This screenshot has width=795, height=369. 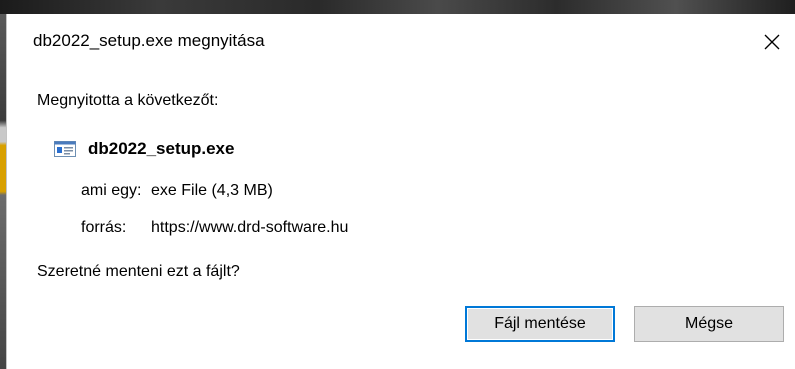 What do you see at coordinates (709, 324) in the screenshot?
I see `cancel-button: Mégse` at bounding box center [709, 324].